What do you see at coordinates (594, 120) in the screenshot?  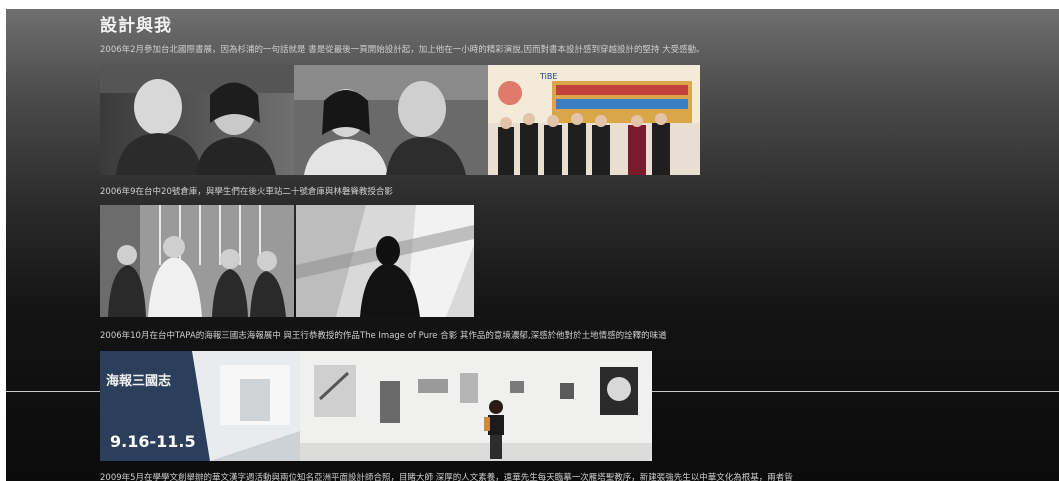 I see `photo-group-book-fair: TiBE` at bounding box center [594, 120].